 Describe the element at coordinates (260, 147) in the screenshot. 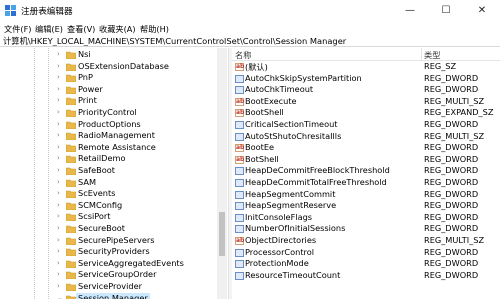

I see `value-name: BootEe` at that location.